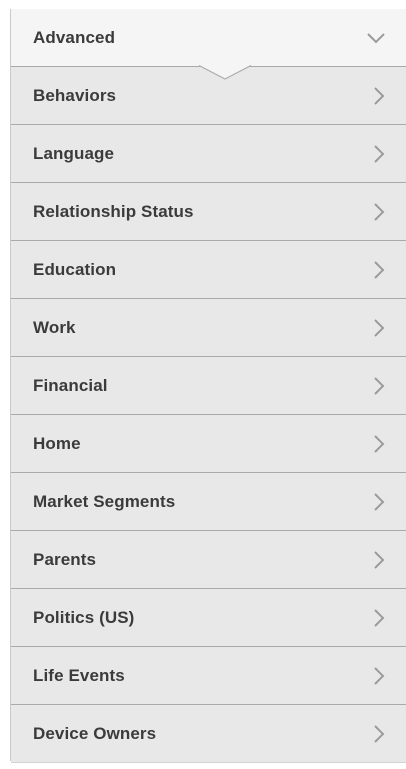 This screenshot has width=406, height=769. Describe the element at coordinates (104, 501) in the screenshot. I see `menu-item-label: Market Segments` at that location.